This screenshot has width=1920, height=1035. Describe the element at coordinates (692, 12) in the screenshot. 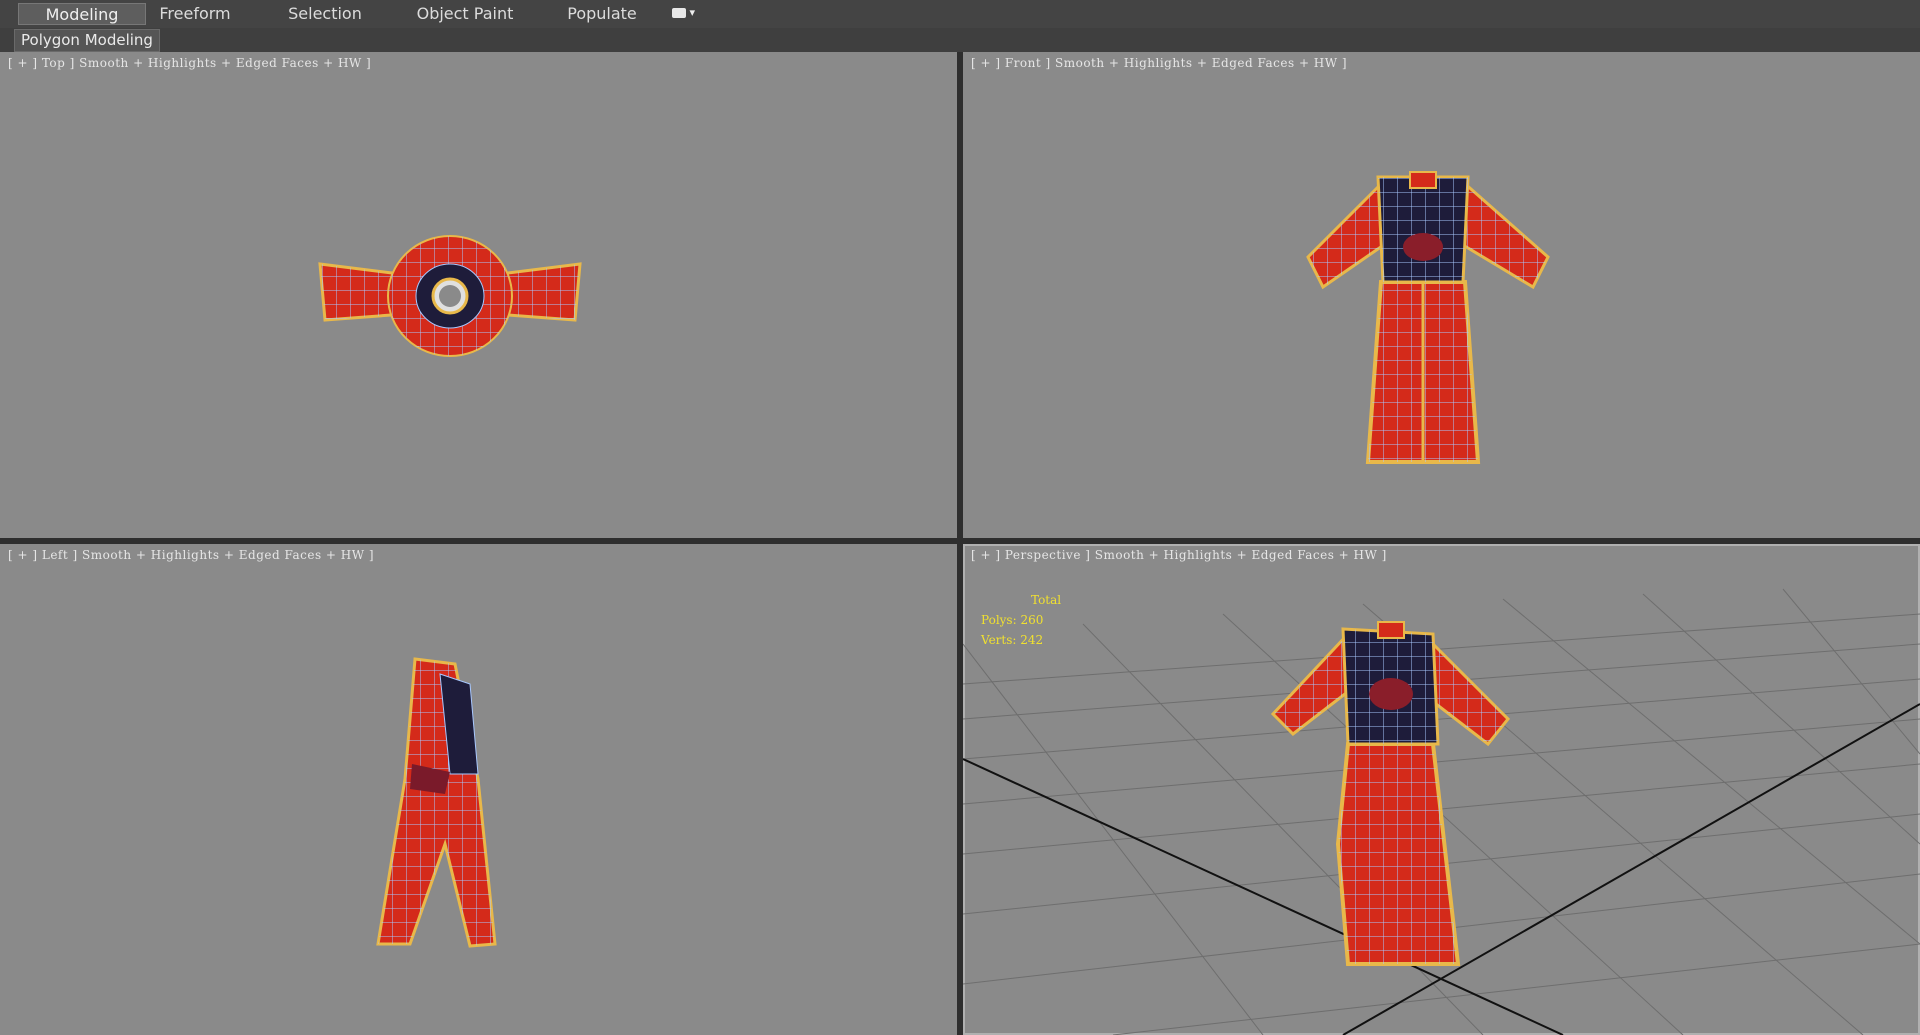

I see `chevron-down-icon: ▾` at that location.